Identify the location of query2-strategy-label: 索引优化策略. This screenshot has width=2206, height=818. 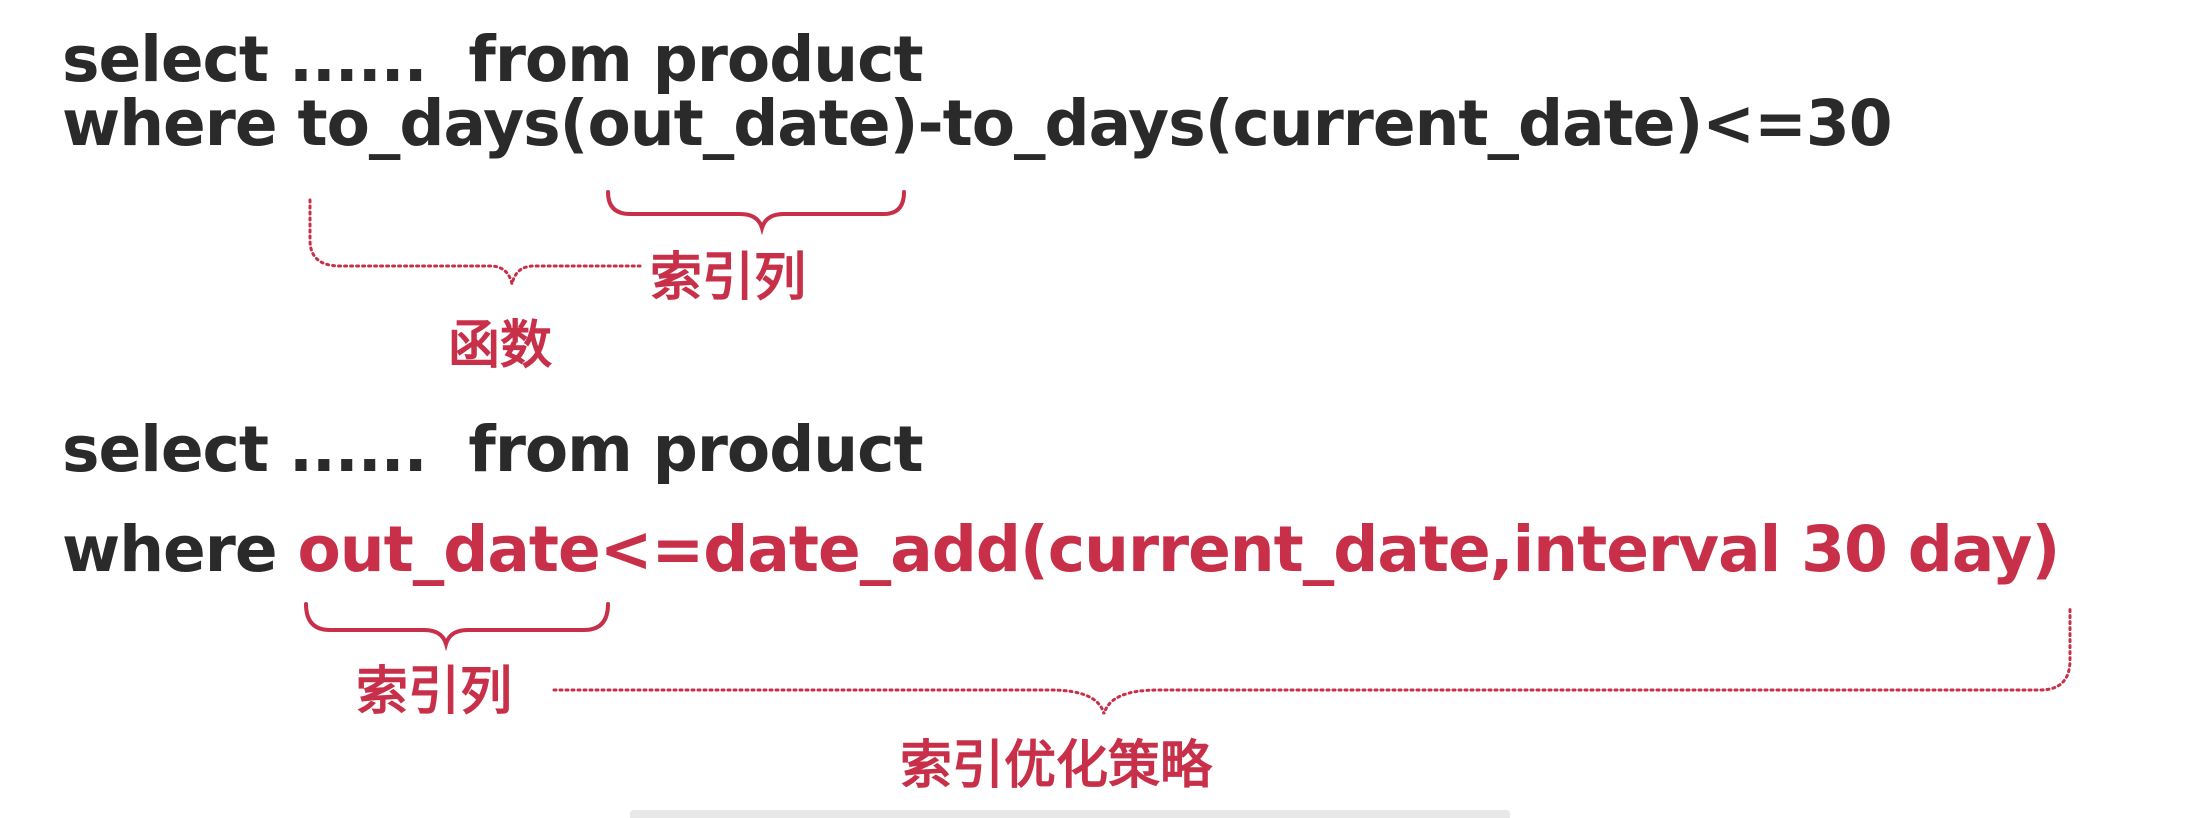
(1056, 766).